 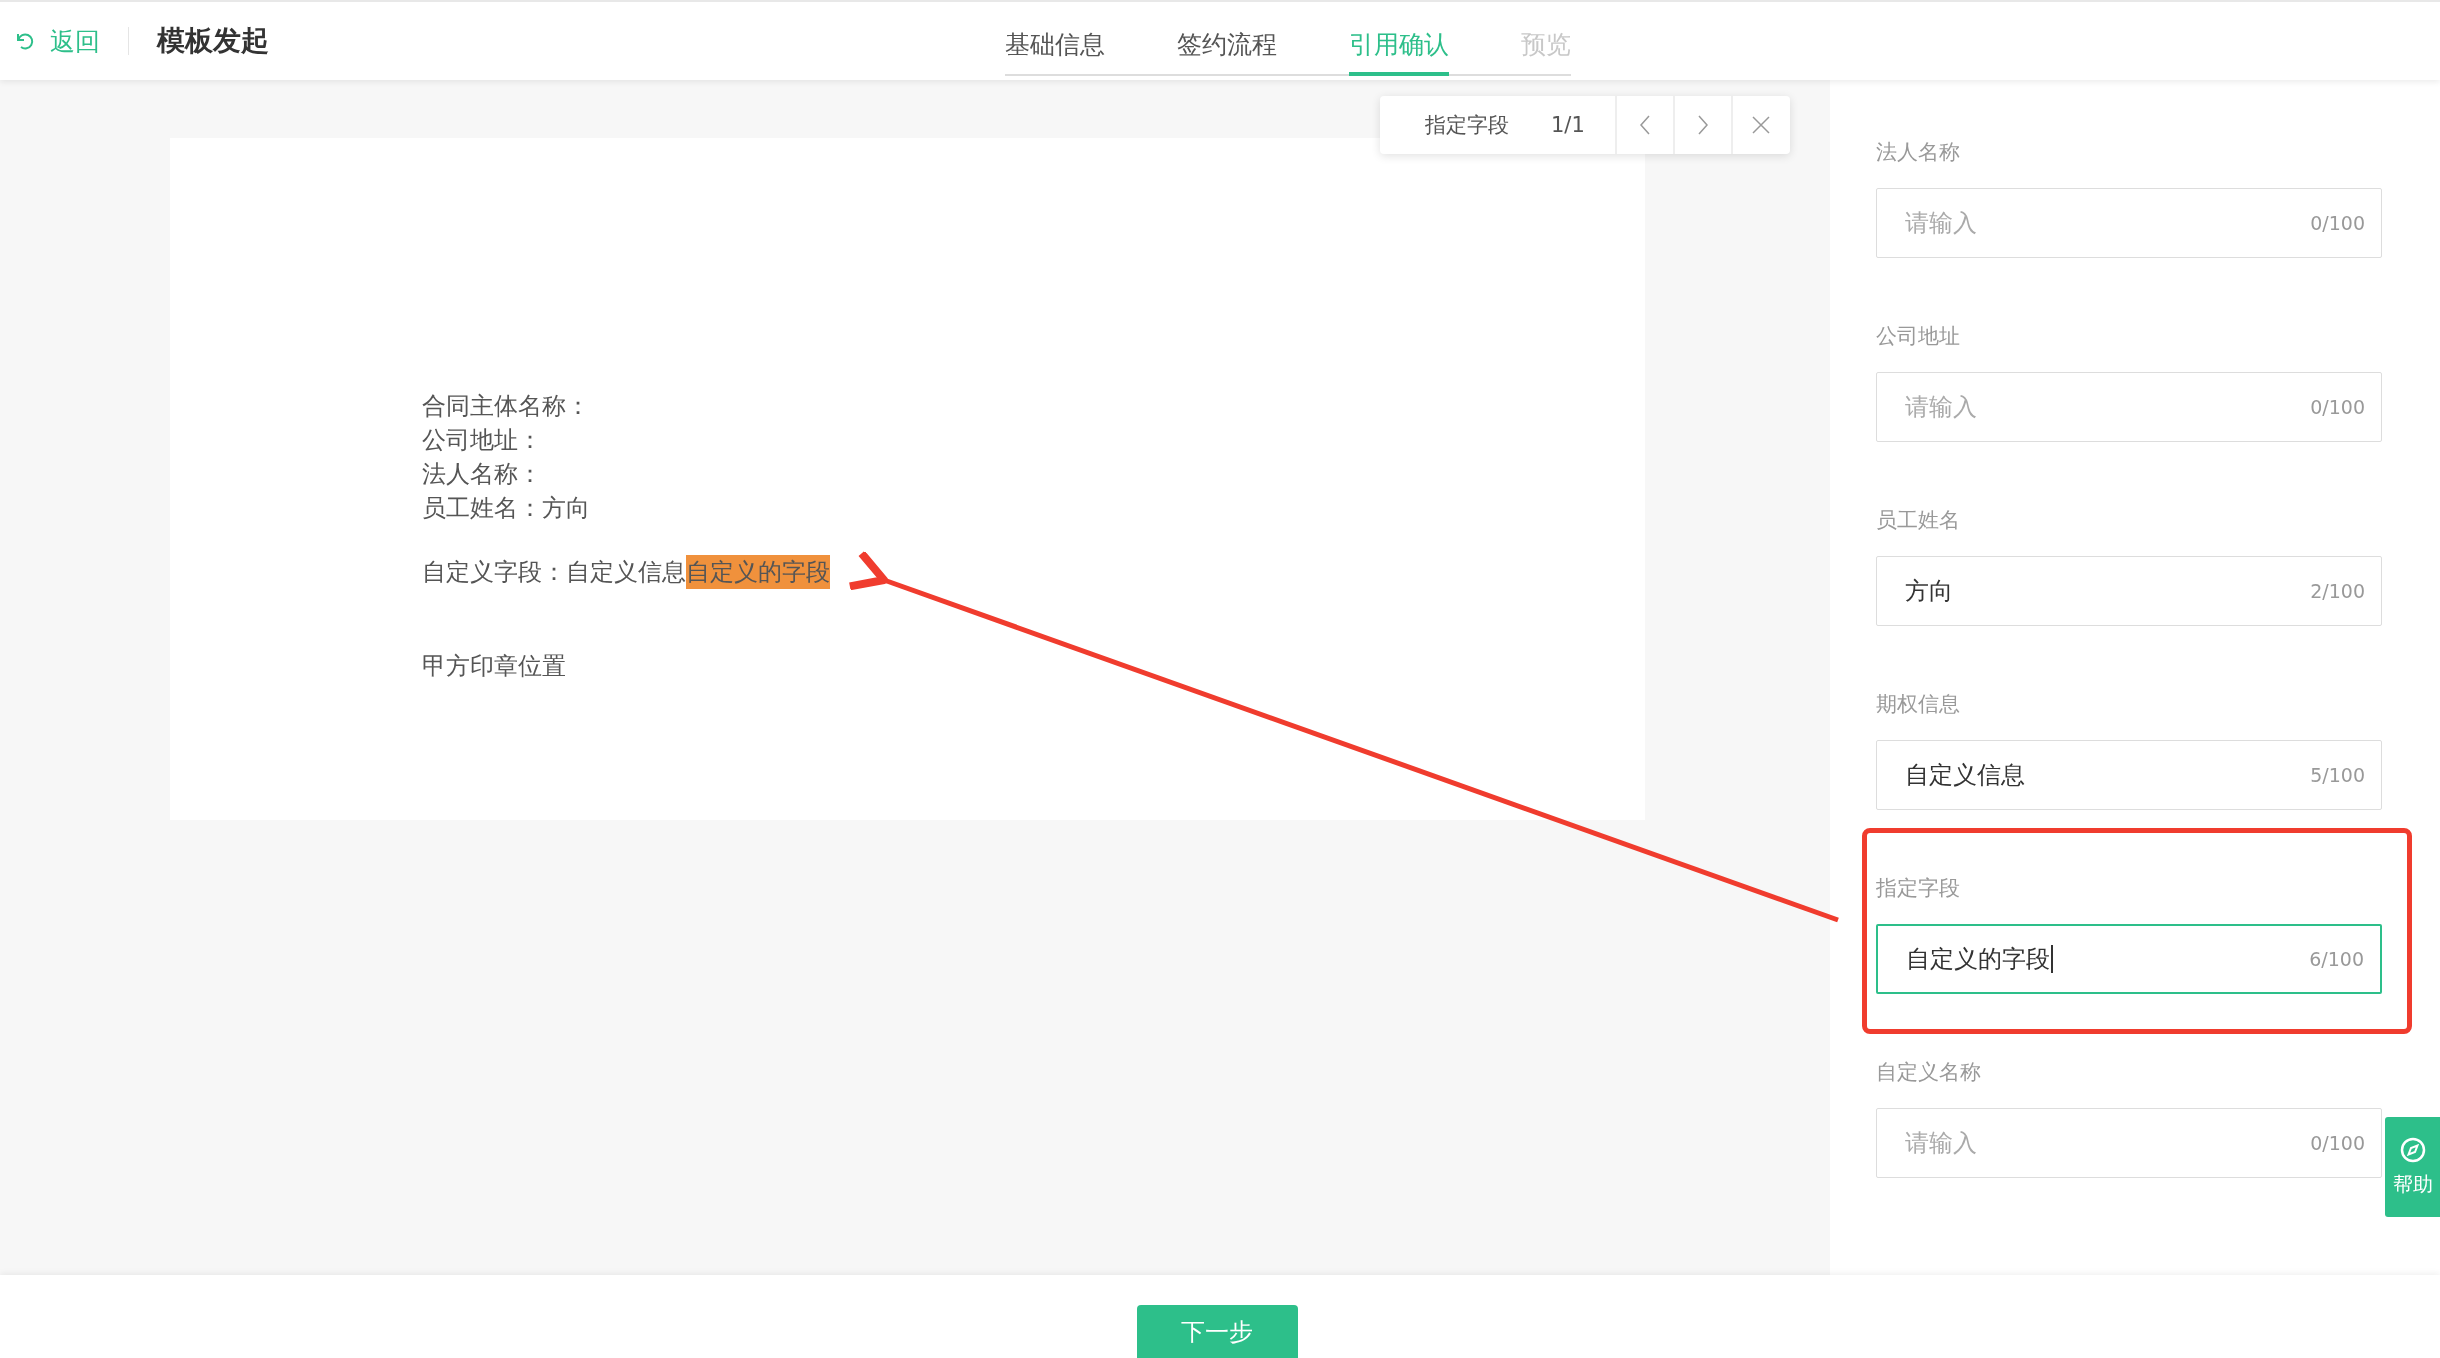 What do you see at coordinates (1467, 125) in the screenshot?
I see `find-query: 指定字段` at bounding box center [1467, 125].